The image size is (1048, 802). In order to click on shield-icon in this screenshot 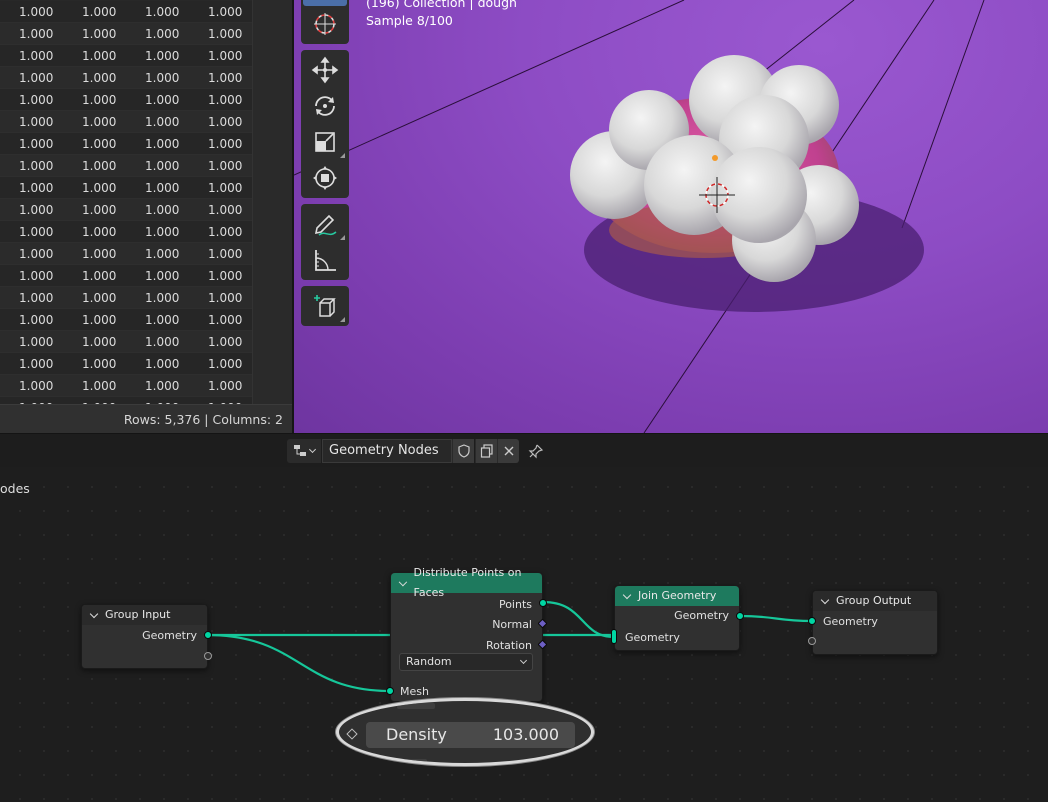, I will do `click(463, 451)`.